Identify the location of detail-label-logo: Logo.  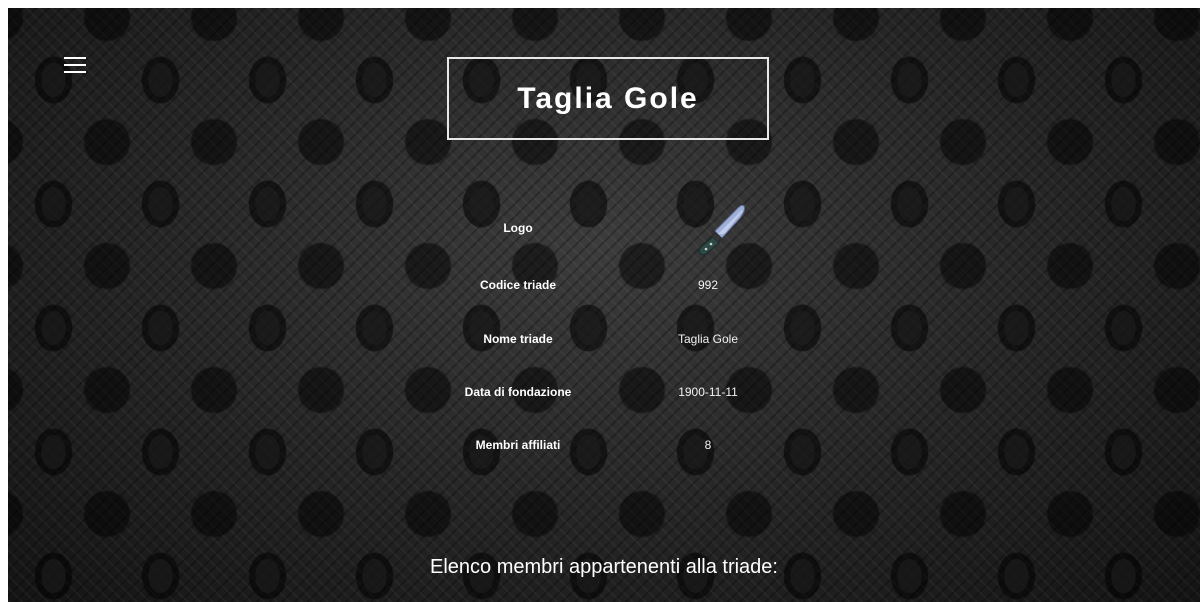
(518, 228).